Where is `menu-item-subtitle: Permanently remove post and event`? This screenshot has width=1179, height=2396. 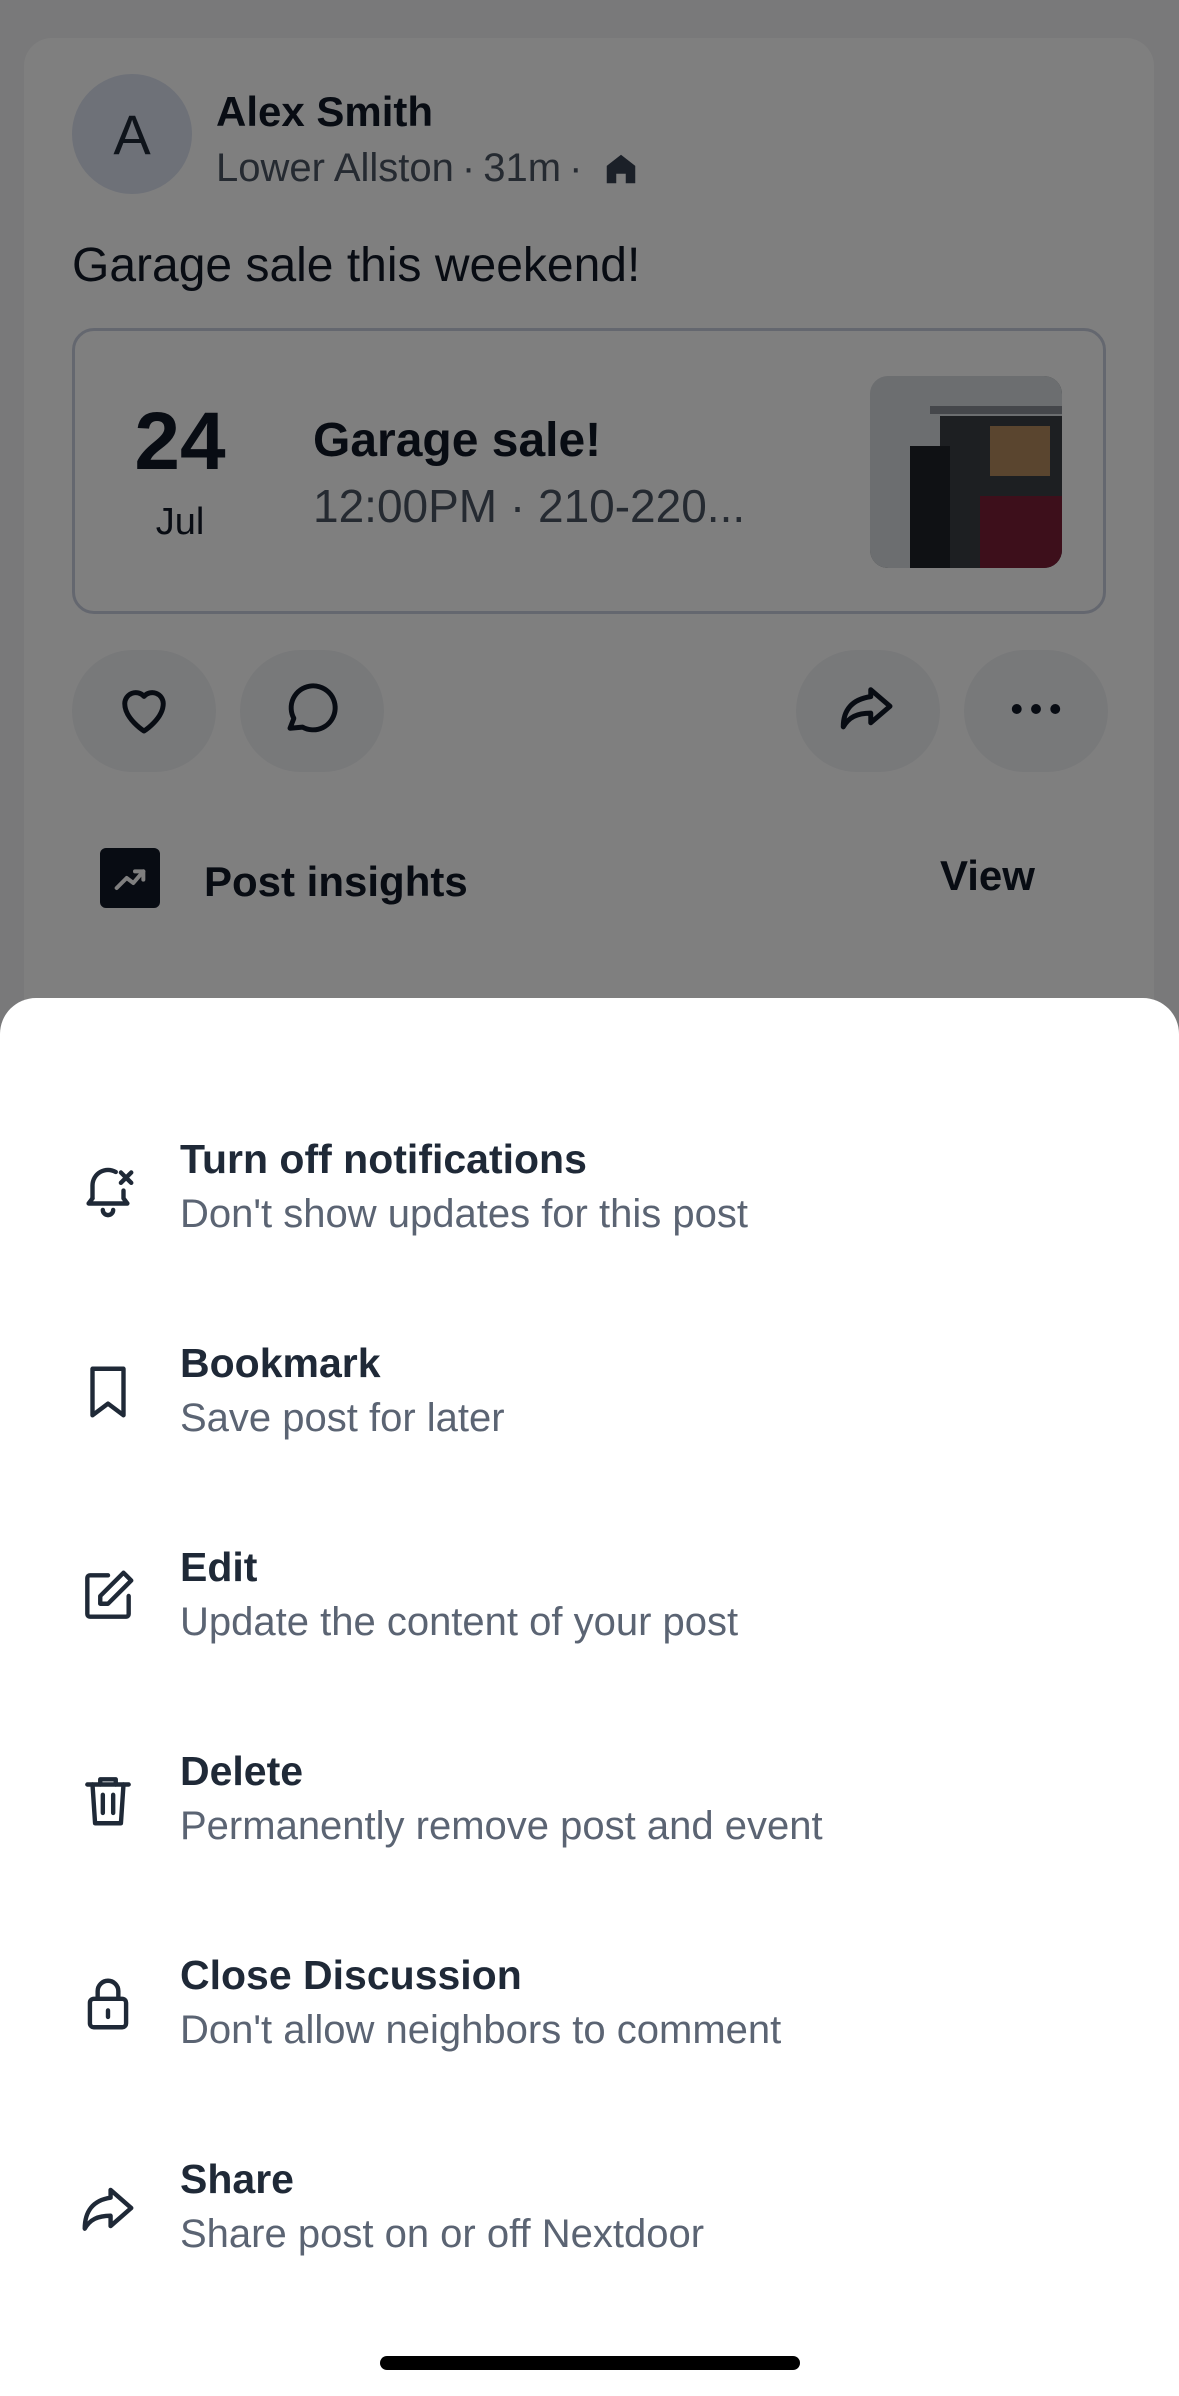
menu-item-subtitle: Permanently remove post and event is located at coordinates (501, 1826).